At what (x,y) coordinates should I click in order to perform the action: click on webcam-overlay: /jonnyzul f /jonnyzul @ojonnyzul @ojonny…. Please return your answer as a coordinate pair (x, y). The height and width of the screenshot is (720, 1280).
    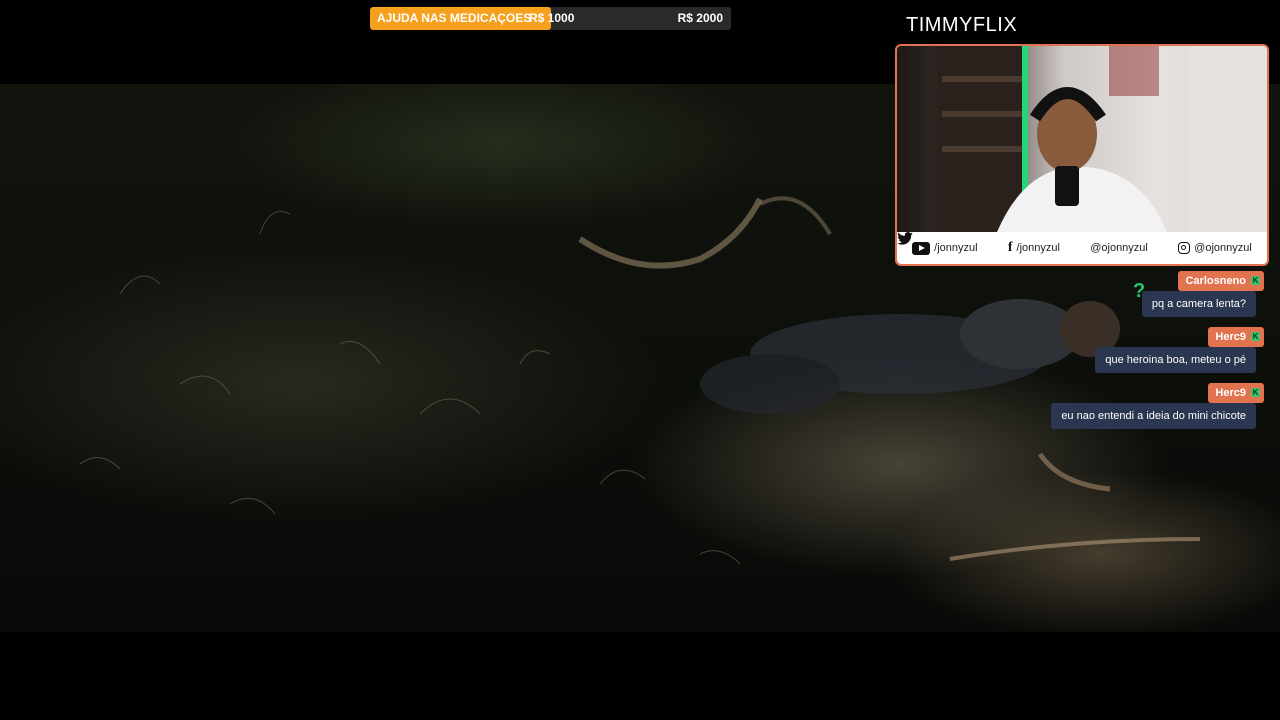
    Looking at the image, I should click on (1082, 155).